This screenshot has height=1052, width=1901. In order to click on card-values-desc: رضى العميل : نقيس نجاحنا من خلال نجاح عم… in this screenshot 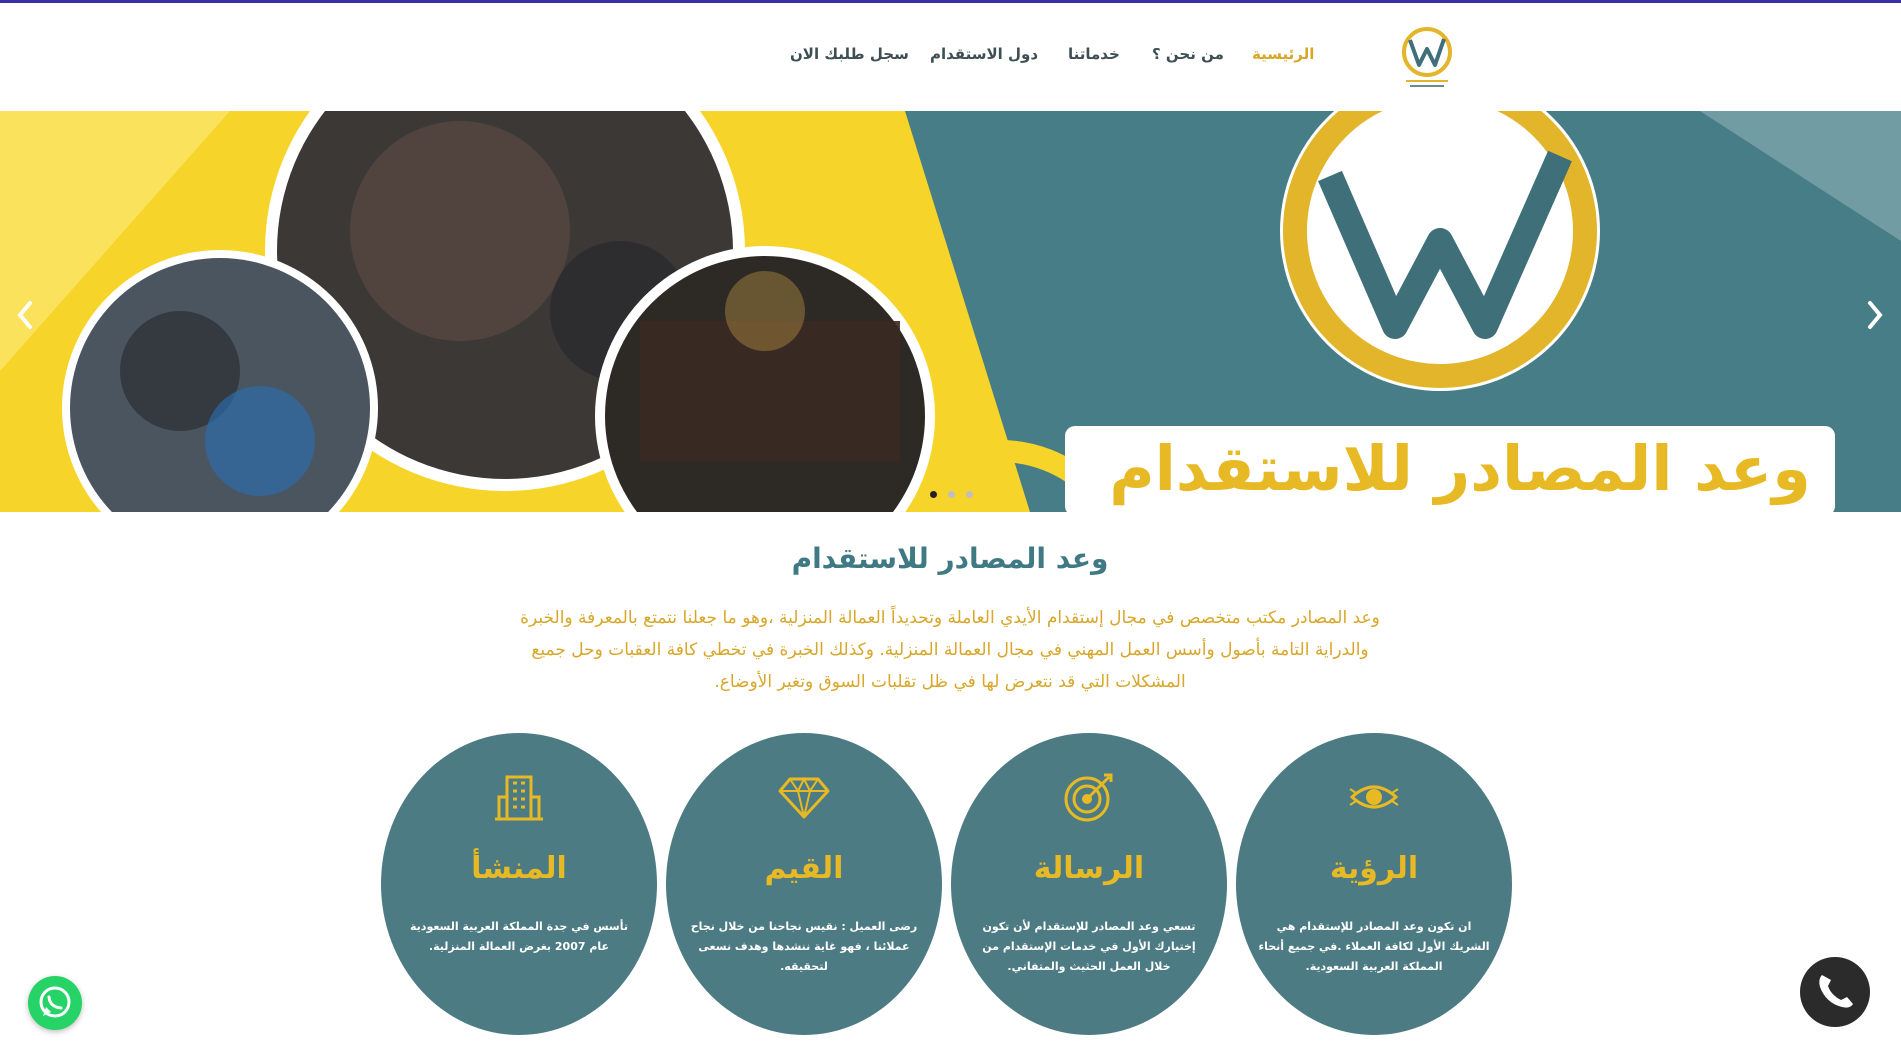, I will do `click(804, 946)`.